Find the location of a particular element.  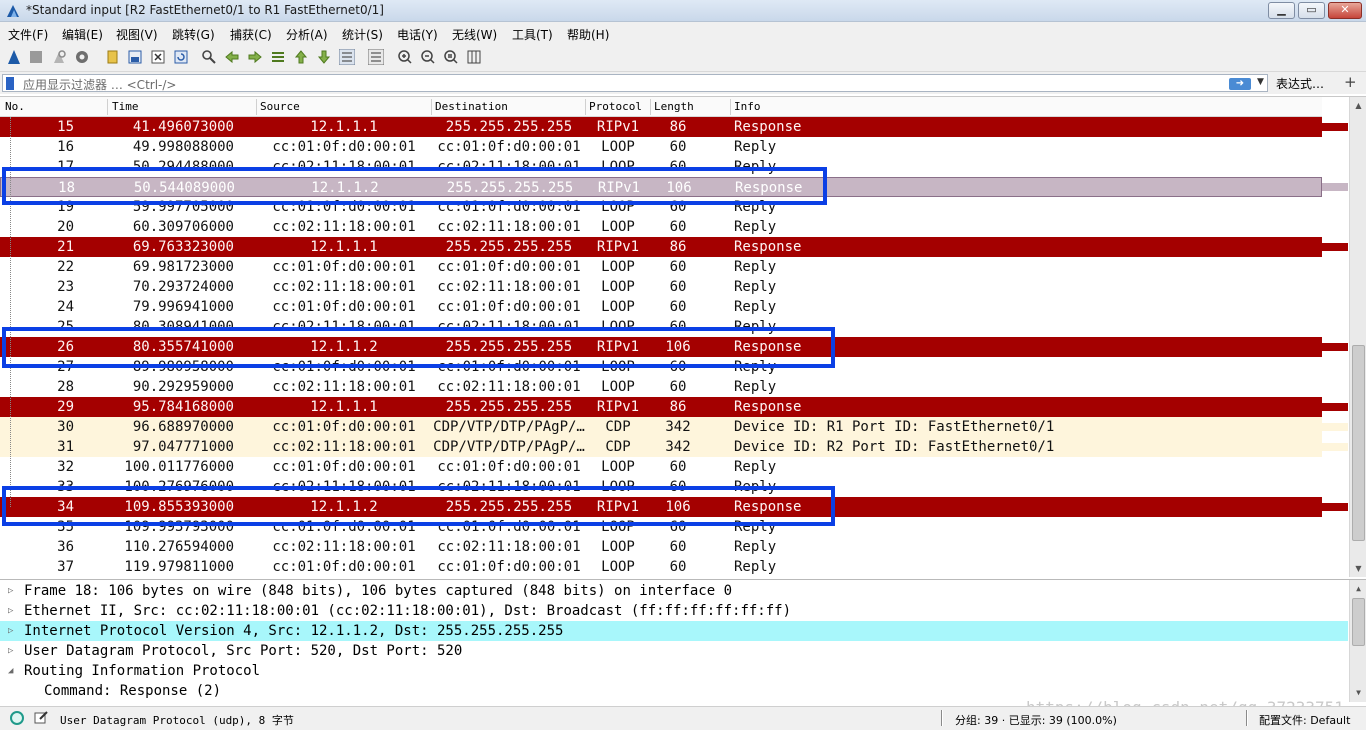

menu-tools: 工具(T) is located at coordinates (532, 34).